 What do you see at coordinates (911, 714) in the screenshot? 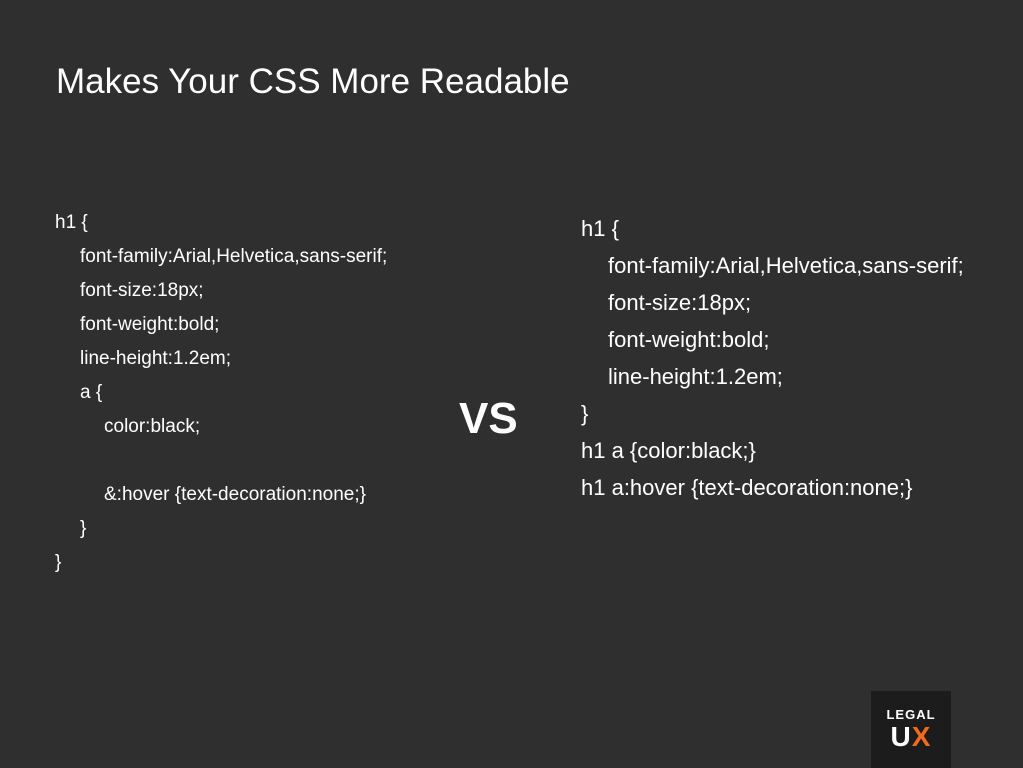
I see `logo-legal-text: LEGAL` at bounding box center [911, 714].